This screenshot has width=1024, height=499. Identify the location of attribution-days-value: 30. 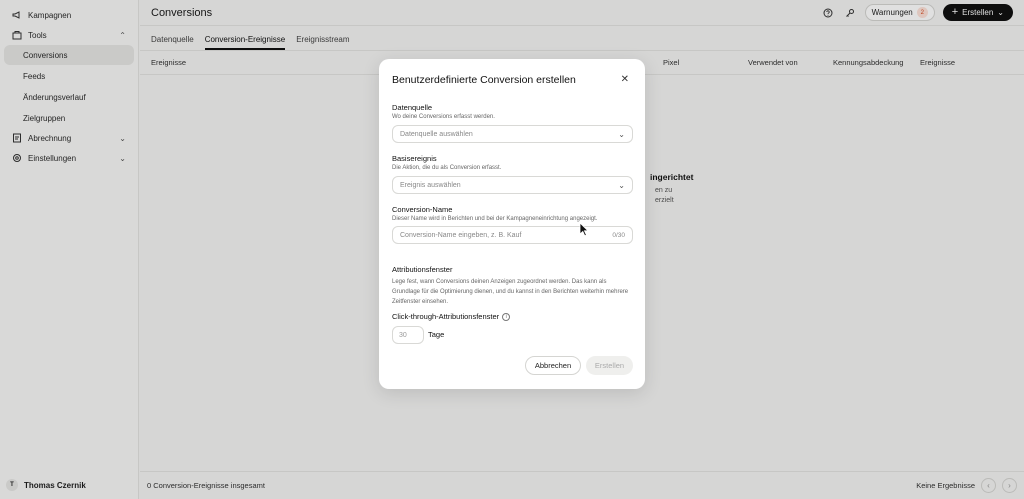
(403, 335).